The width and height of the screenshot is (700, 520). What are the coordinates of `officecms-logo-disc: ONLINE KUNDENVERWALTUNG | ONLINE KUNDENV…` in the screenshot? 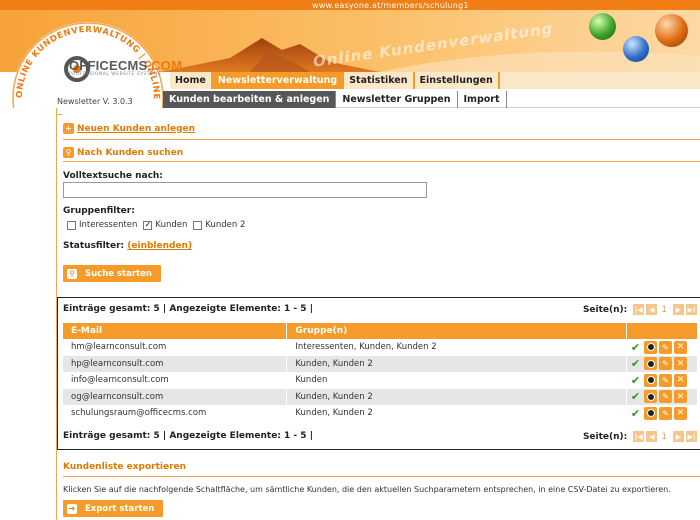 It's located at (82, 55).